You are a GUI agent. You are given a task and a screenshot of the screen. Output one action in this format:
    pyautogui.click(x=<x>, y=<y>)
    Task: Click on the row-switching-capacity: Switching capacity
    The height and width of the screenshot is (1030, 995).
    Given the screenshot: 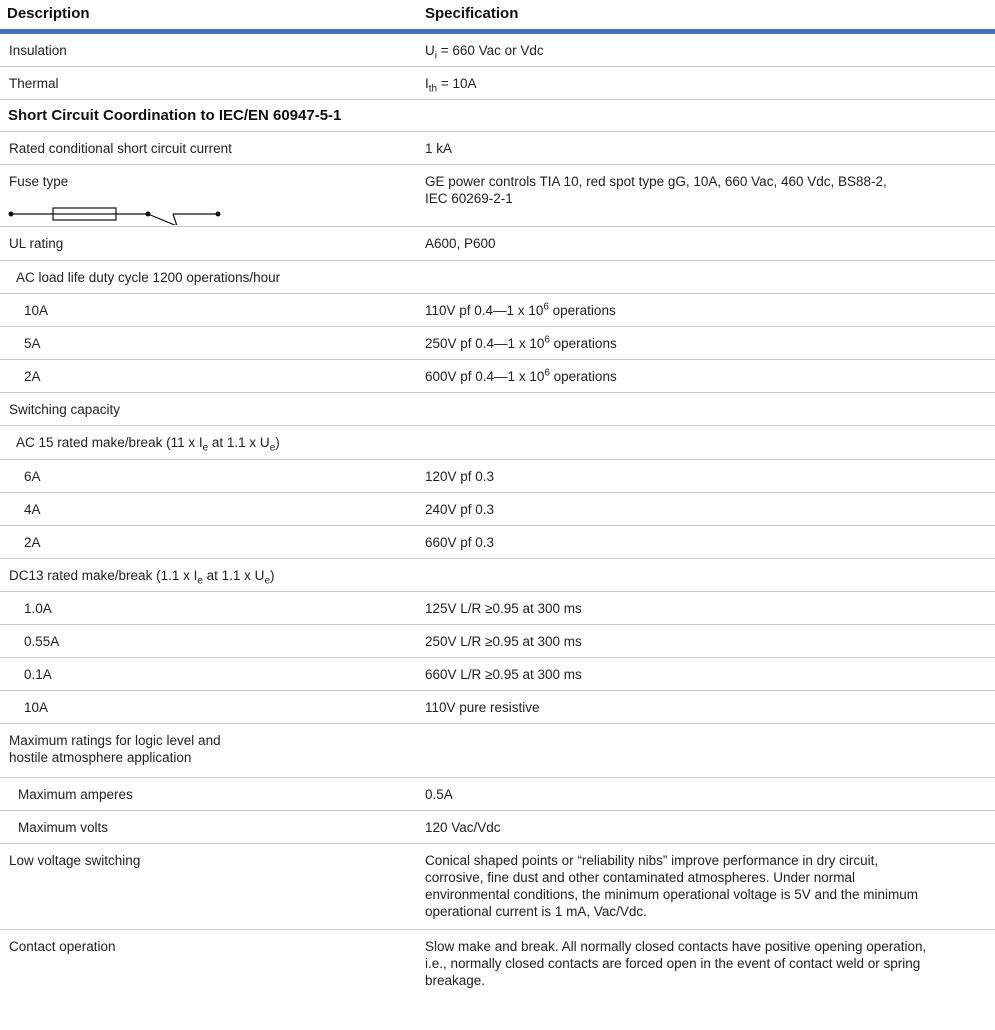 What is the action you would take?
    pyautogui.click(x=497, y=409)
    